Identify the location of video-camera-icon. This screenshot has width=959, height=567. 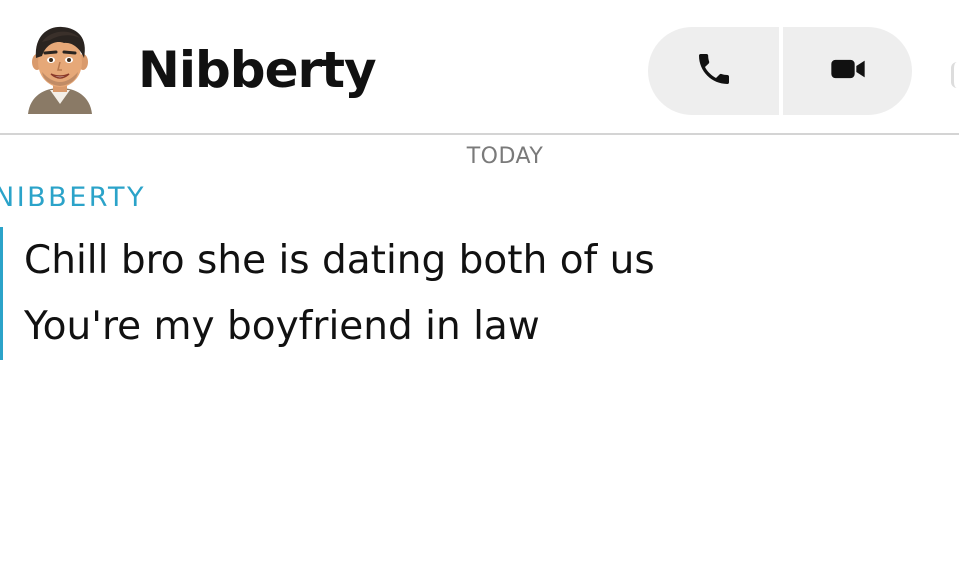
(848, 71).